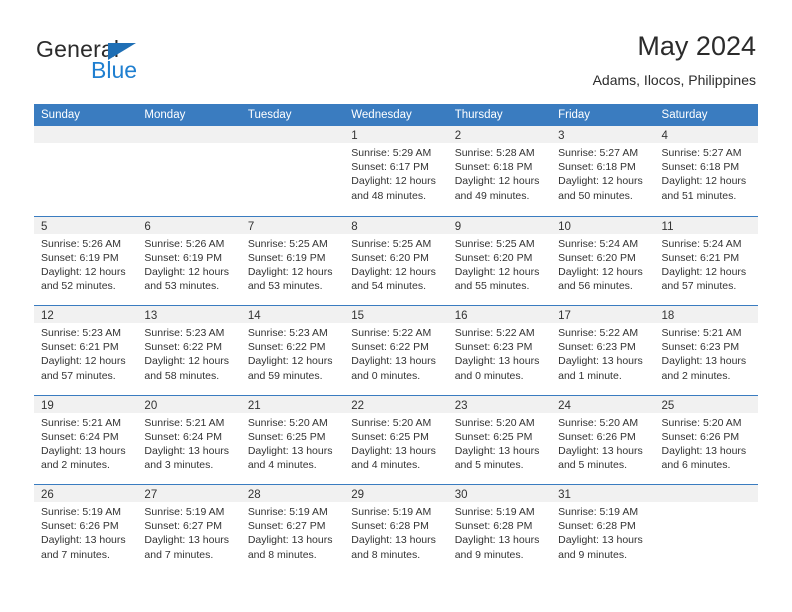  I want to click on day-number: 12, so click(47, 316).